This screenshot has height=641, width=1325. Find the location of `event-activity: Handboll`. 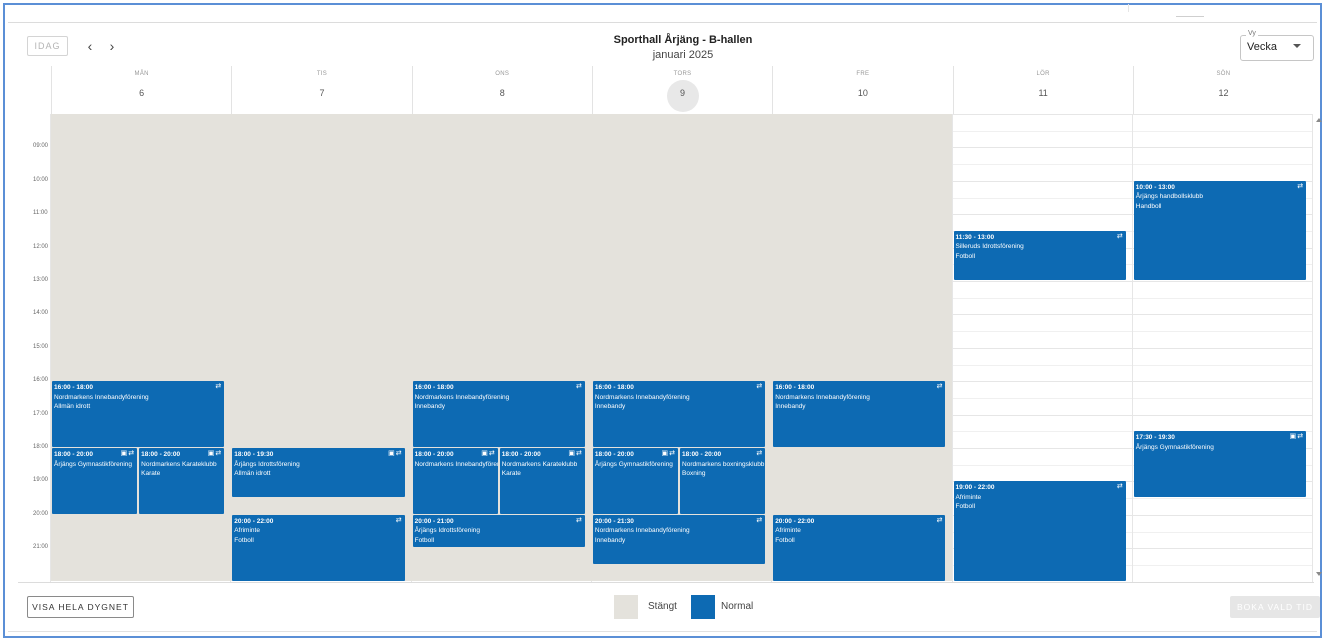

event-activity: Handboll is located at coordinates (1148, 206).